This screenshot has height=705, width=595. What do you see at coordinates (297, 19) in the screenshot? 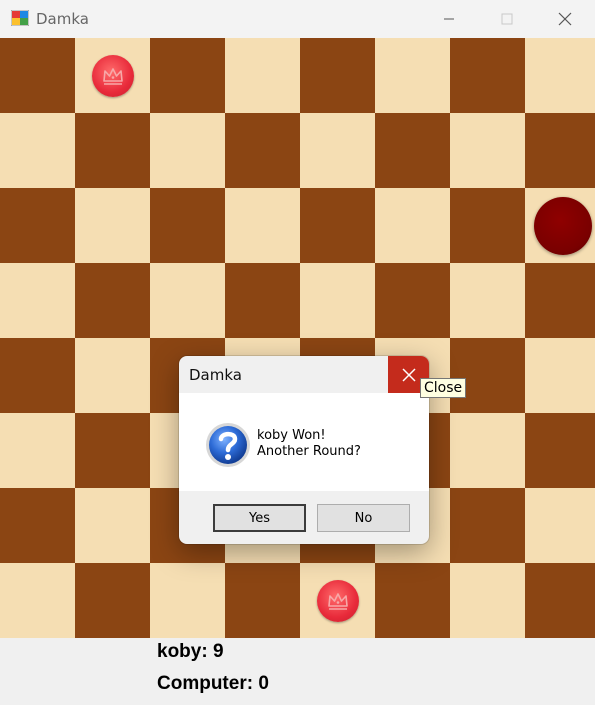
I see `window-titlebar: Damka` at bounding box center [297, 19].